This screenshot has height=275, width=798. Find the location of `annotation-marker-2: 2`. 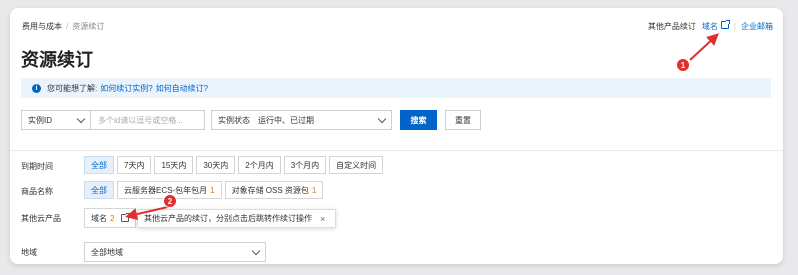

annotation-marker-2: 2 is located at coordinates (170, 201).